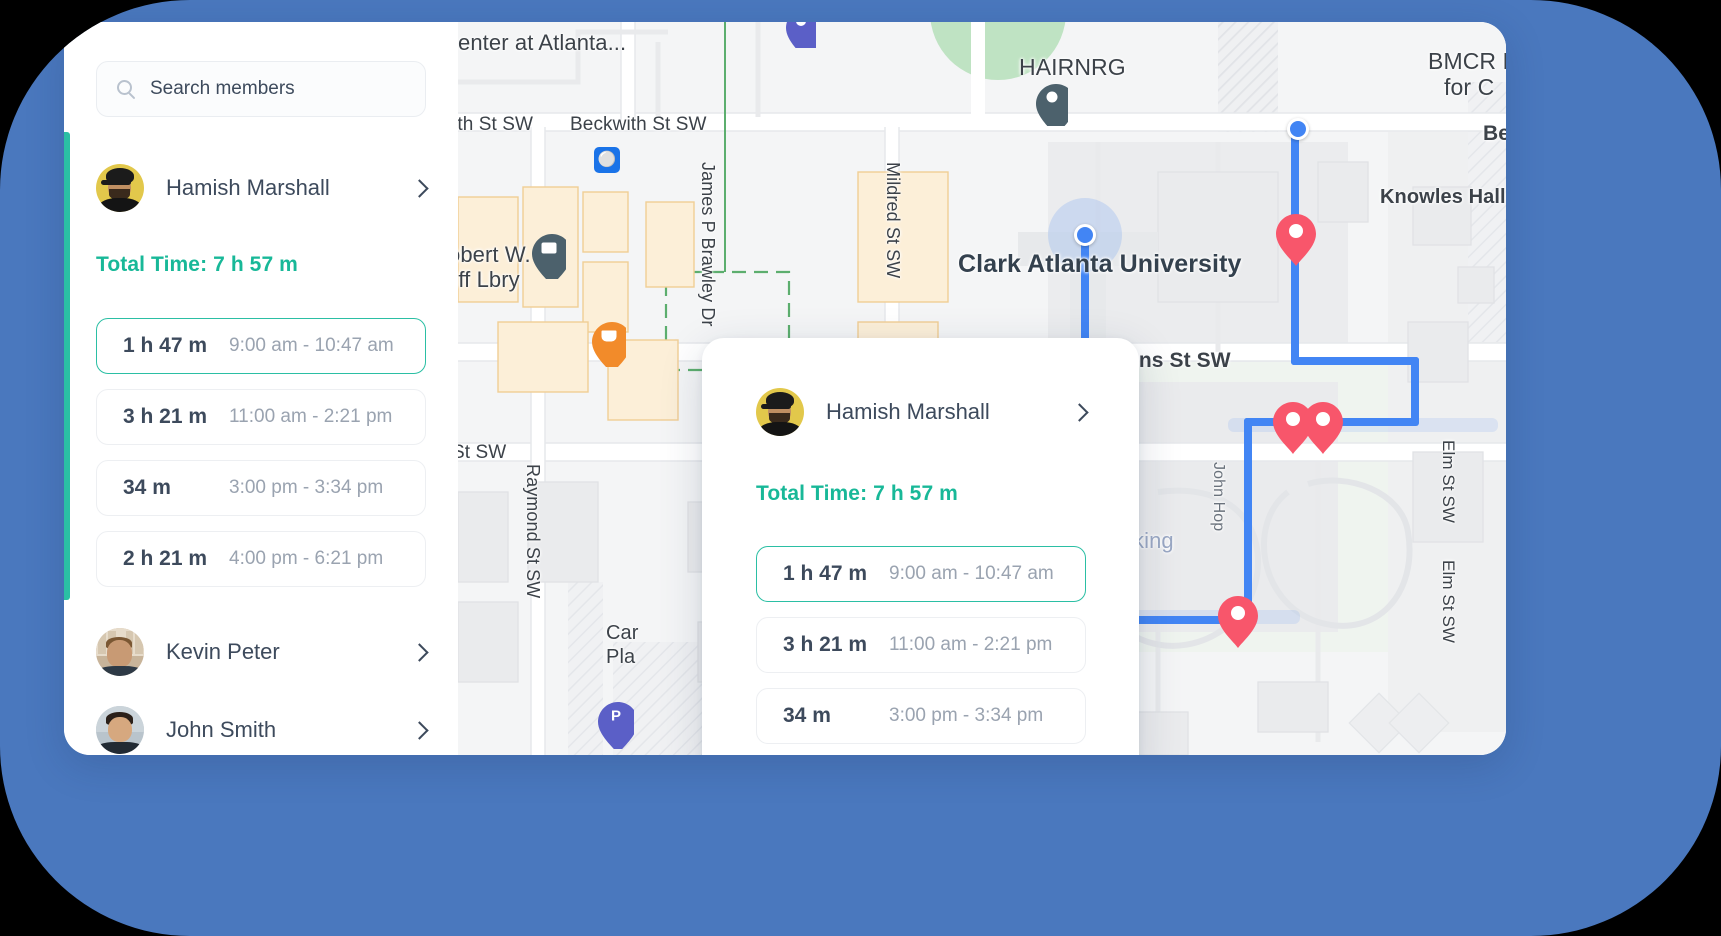  What do you see at coordinates (1467, 61) in the screenshot?
I see `map-label: BMCR B` at bounding box center [1467, 61].